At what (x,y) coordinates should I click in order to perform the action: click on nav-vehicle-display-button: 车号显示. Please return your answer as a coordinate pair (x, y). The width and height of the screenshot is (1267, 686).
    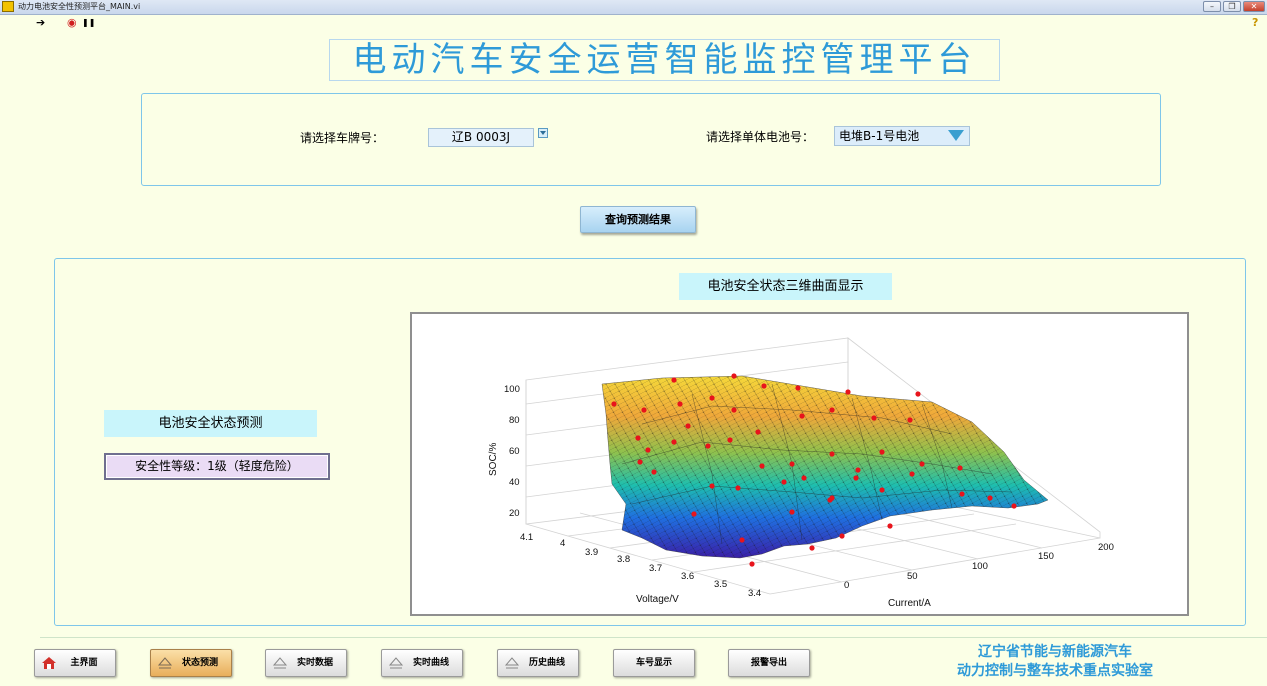
    Looking at the image, I should click on (654, 663).